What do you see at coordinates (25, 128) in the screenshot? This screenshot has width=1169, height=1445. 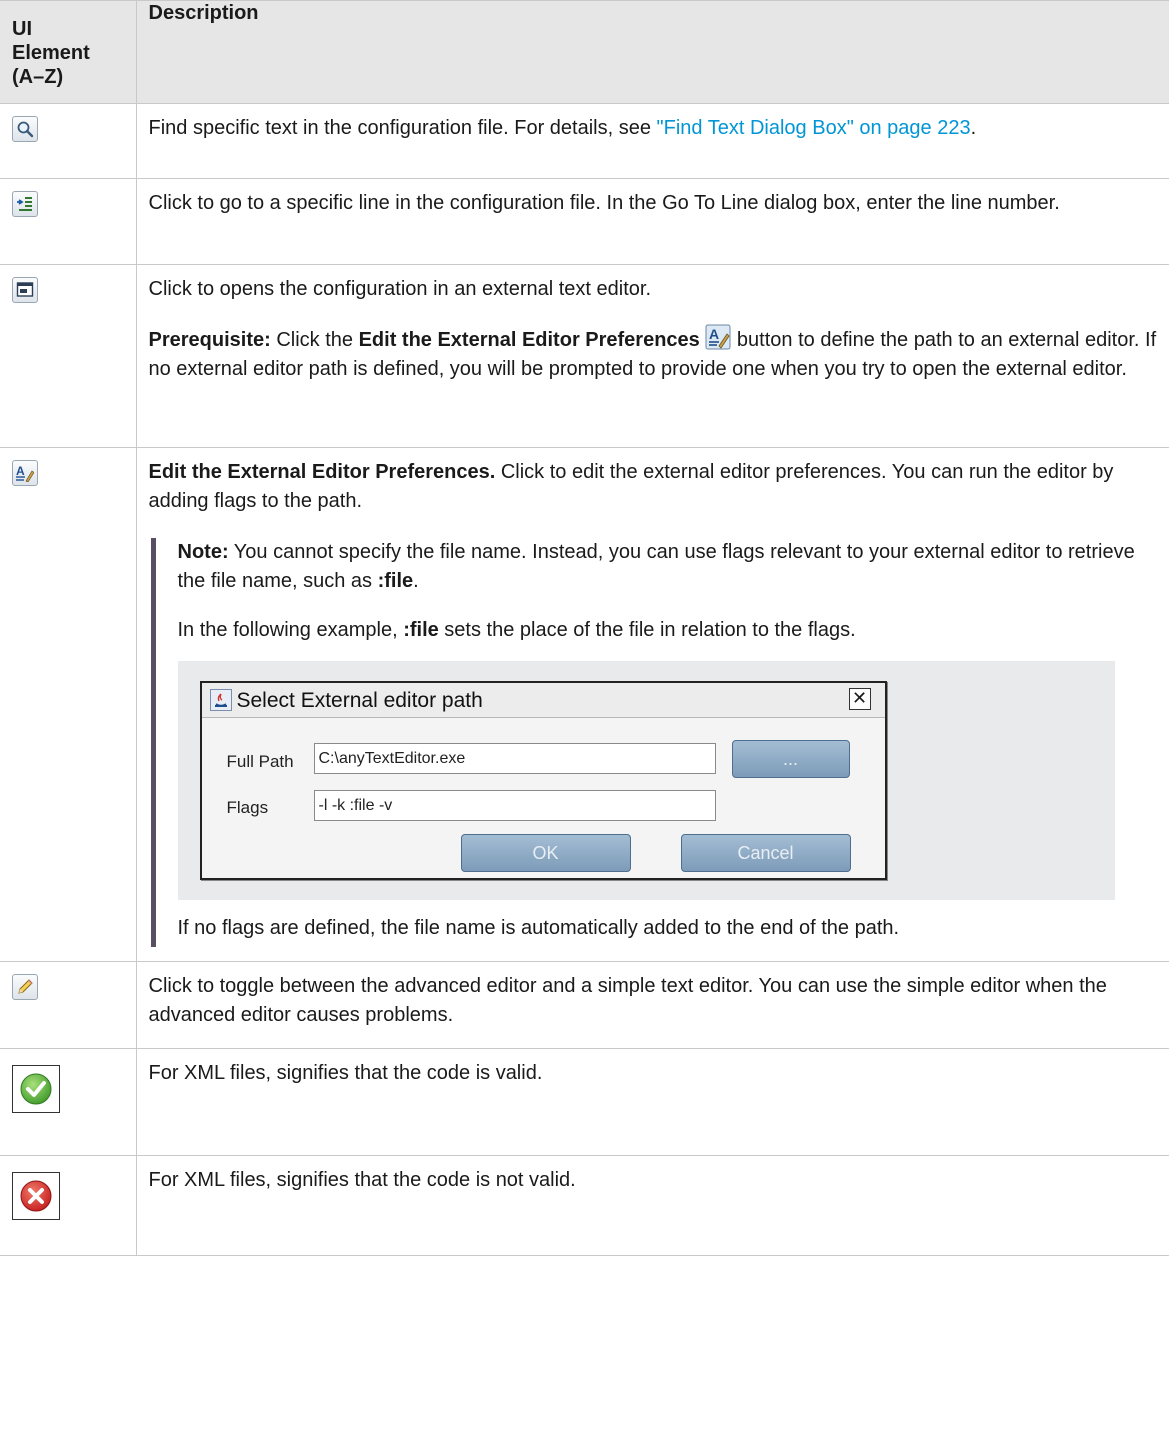 I see `find-text-icon` at bounding box center [25, 128].